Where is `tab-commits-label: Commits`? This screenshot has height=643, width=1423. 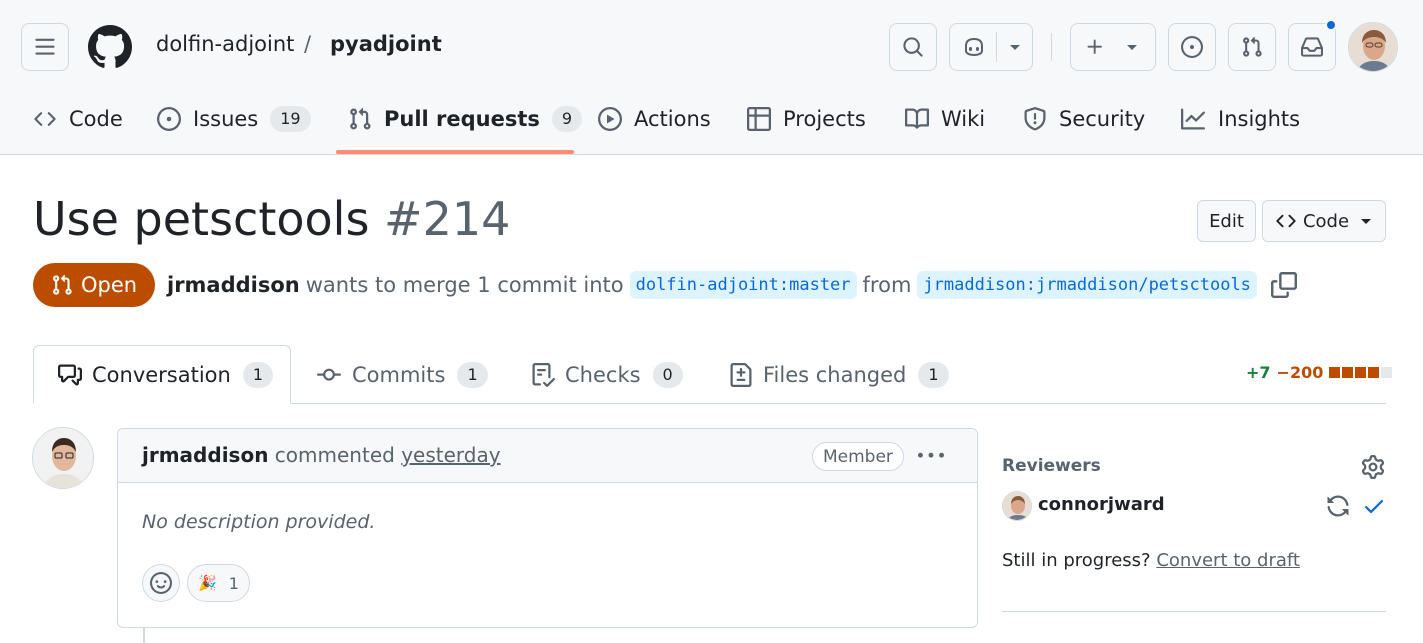
tab-commits-label: Commits is located at coordinates (399, 374).